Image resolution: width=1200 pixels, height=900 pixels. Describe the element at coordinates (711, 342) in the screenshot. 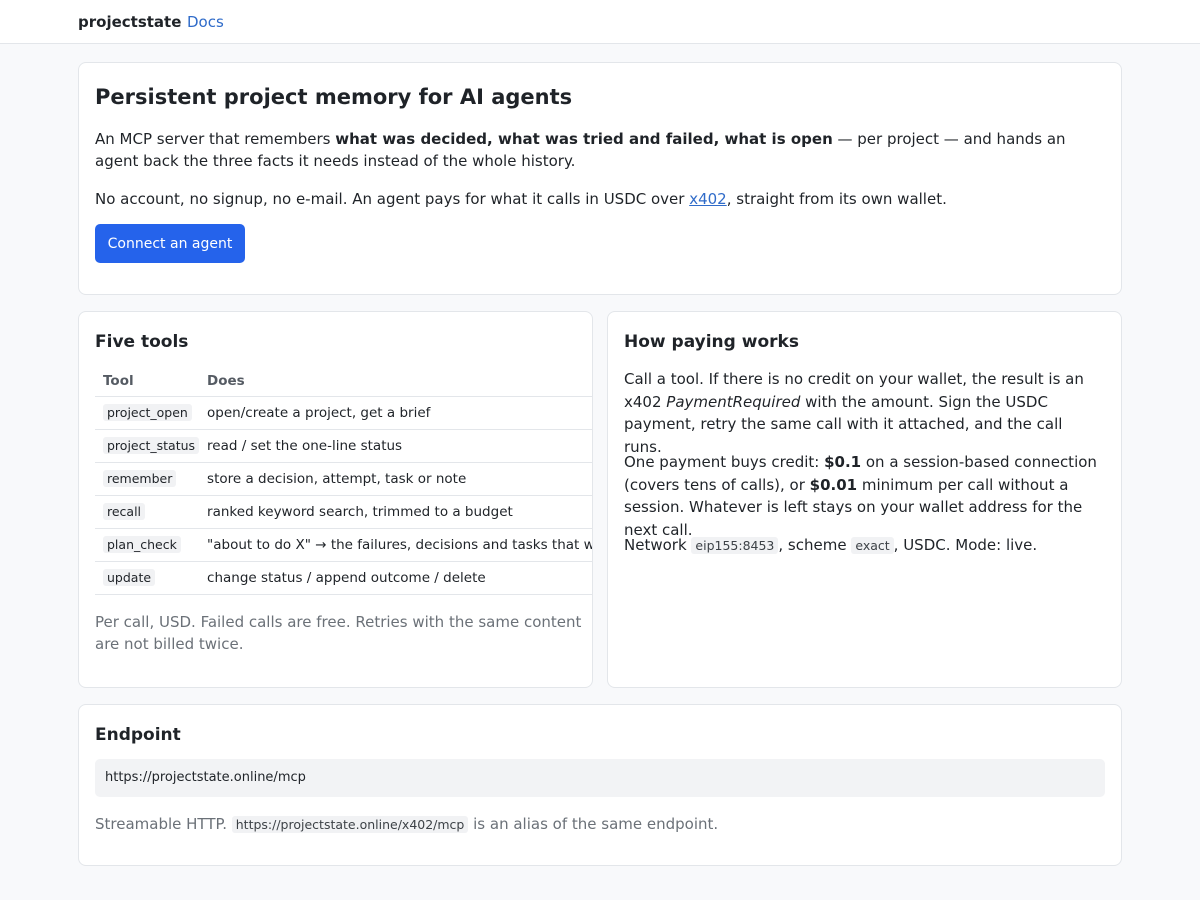

I see `paying-title: How paying works` at that location.